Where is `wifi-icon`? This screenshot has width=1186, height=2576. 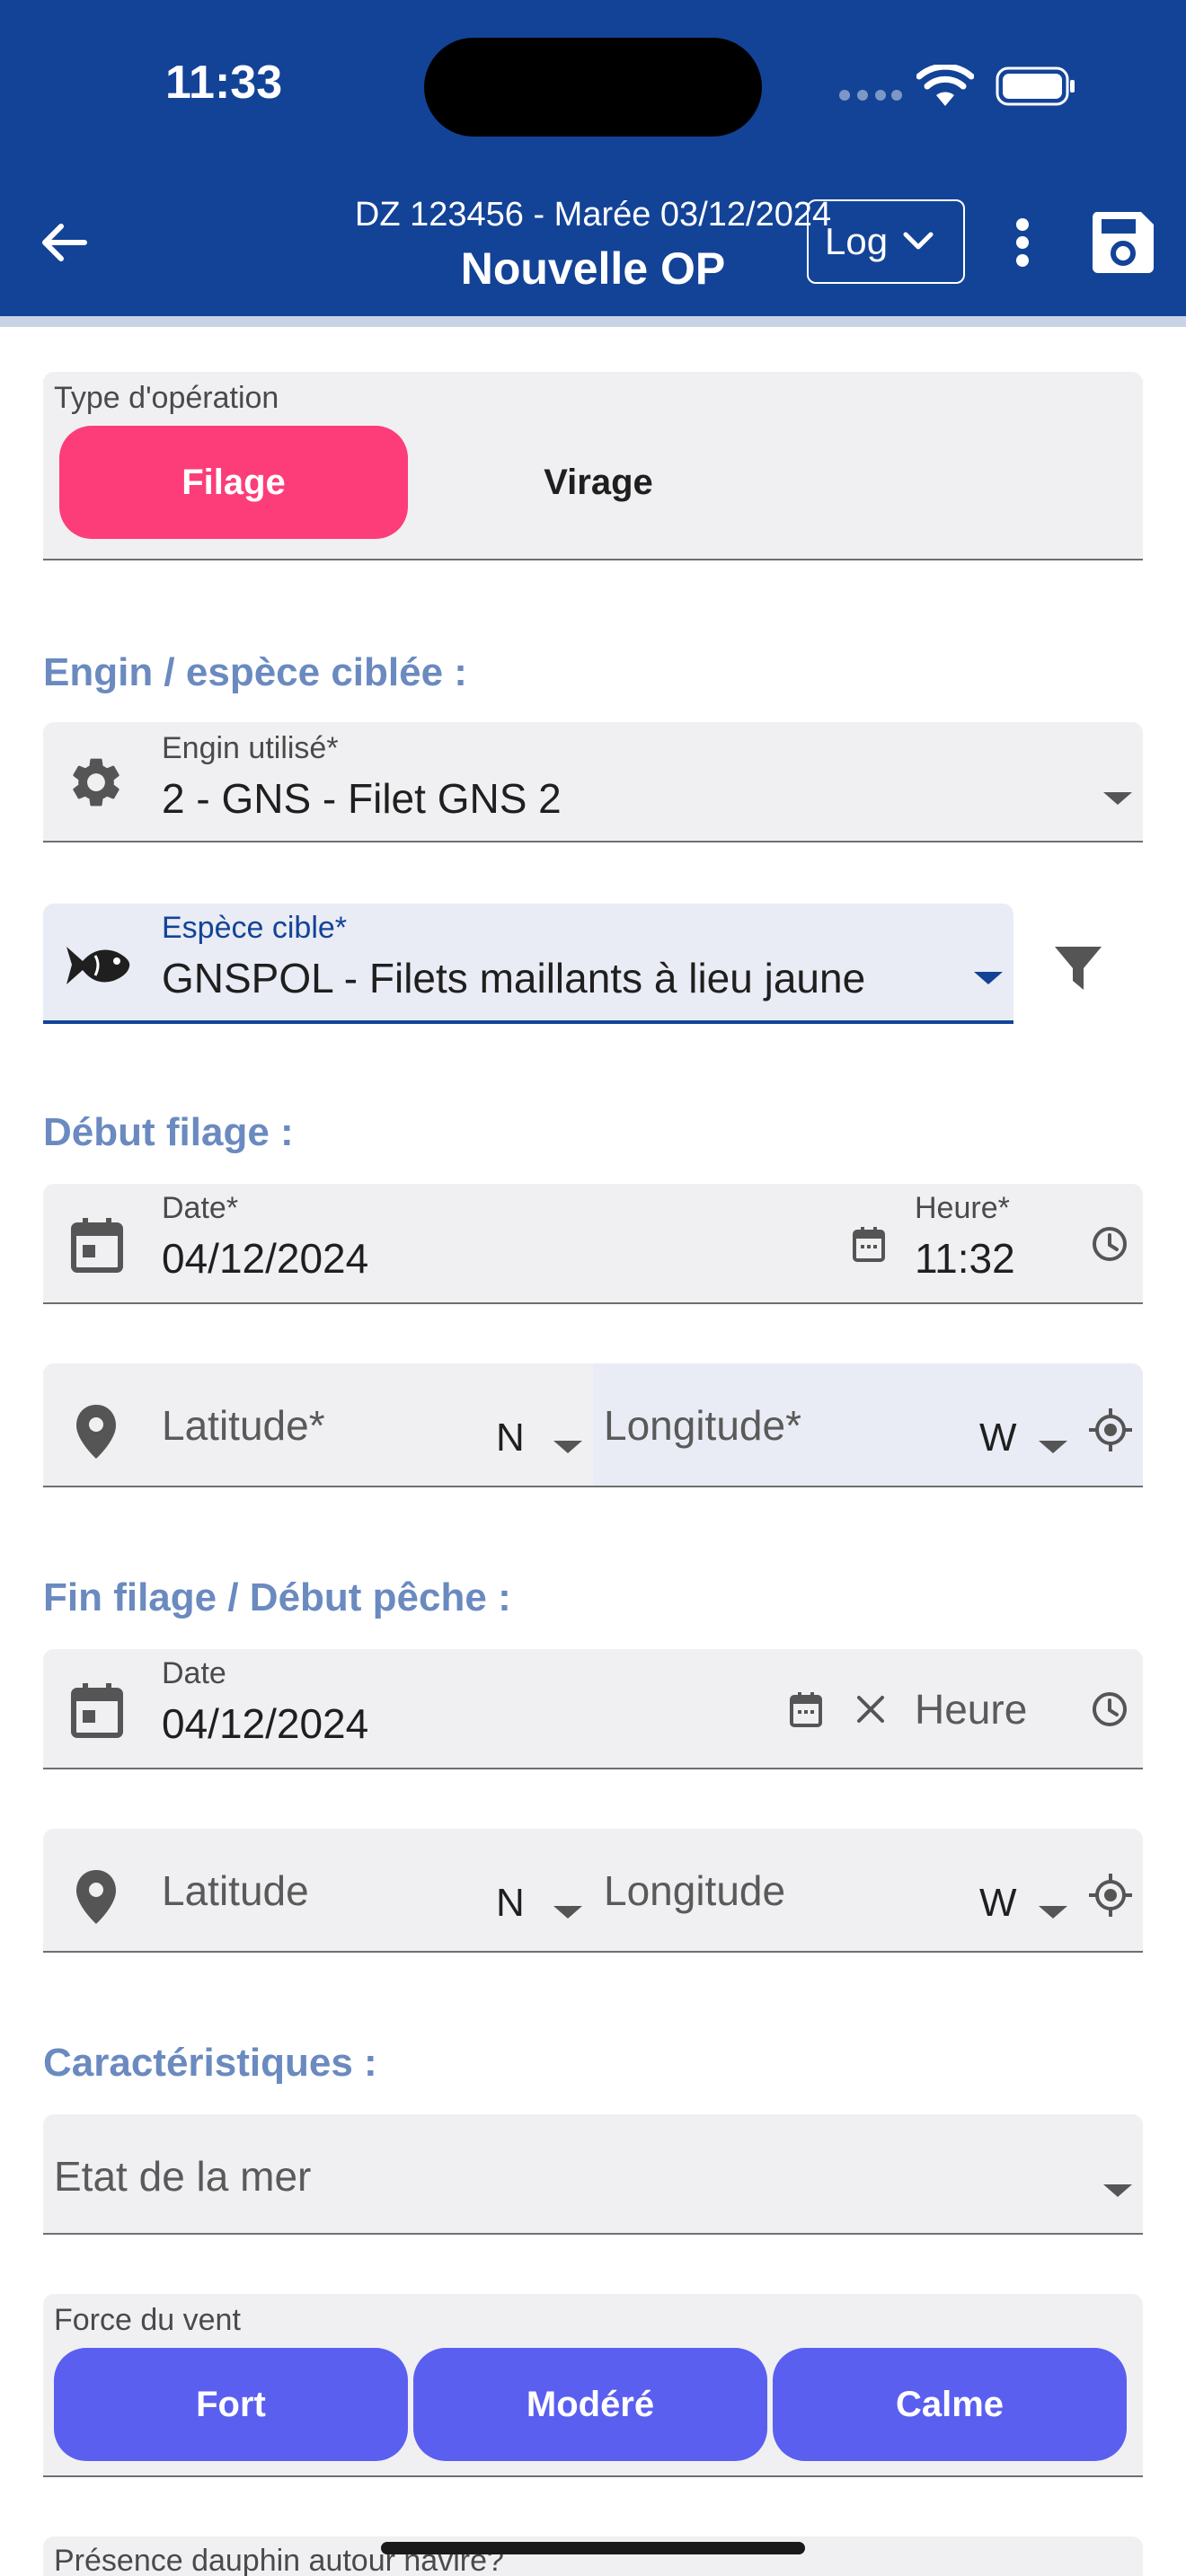
wifi-icon is located at coordinates (945, 85).